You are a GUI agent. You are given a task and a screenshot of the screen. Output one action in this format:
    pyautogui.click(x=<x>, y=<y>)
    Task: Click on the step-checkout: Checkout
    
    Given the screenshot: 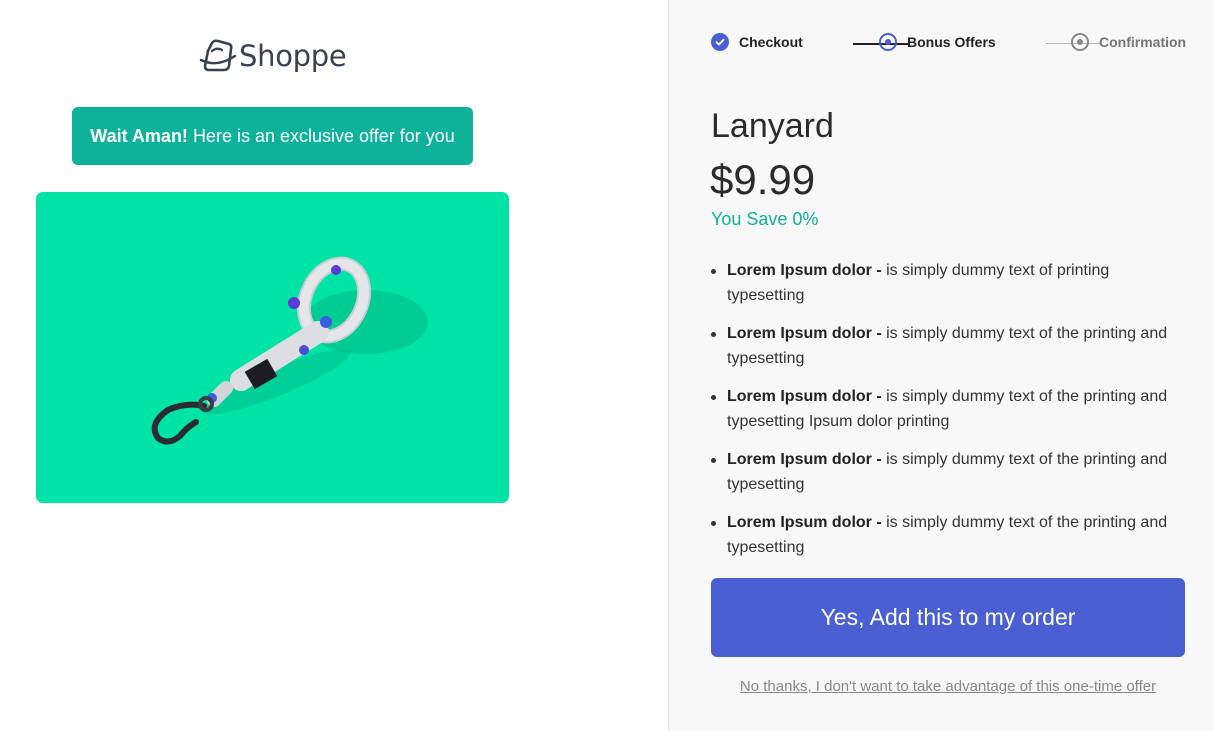 What is the action you would take?
    pyautogui.click(x=757, y=42)
    